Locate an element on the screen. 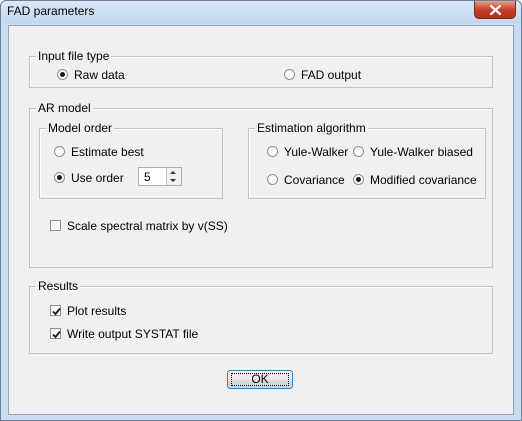 The height and width of the screenshot is (421, 522). fad-output-label: FAD output is located at coordinates (331, 75).